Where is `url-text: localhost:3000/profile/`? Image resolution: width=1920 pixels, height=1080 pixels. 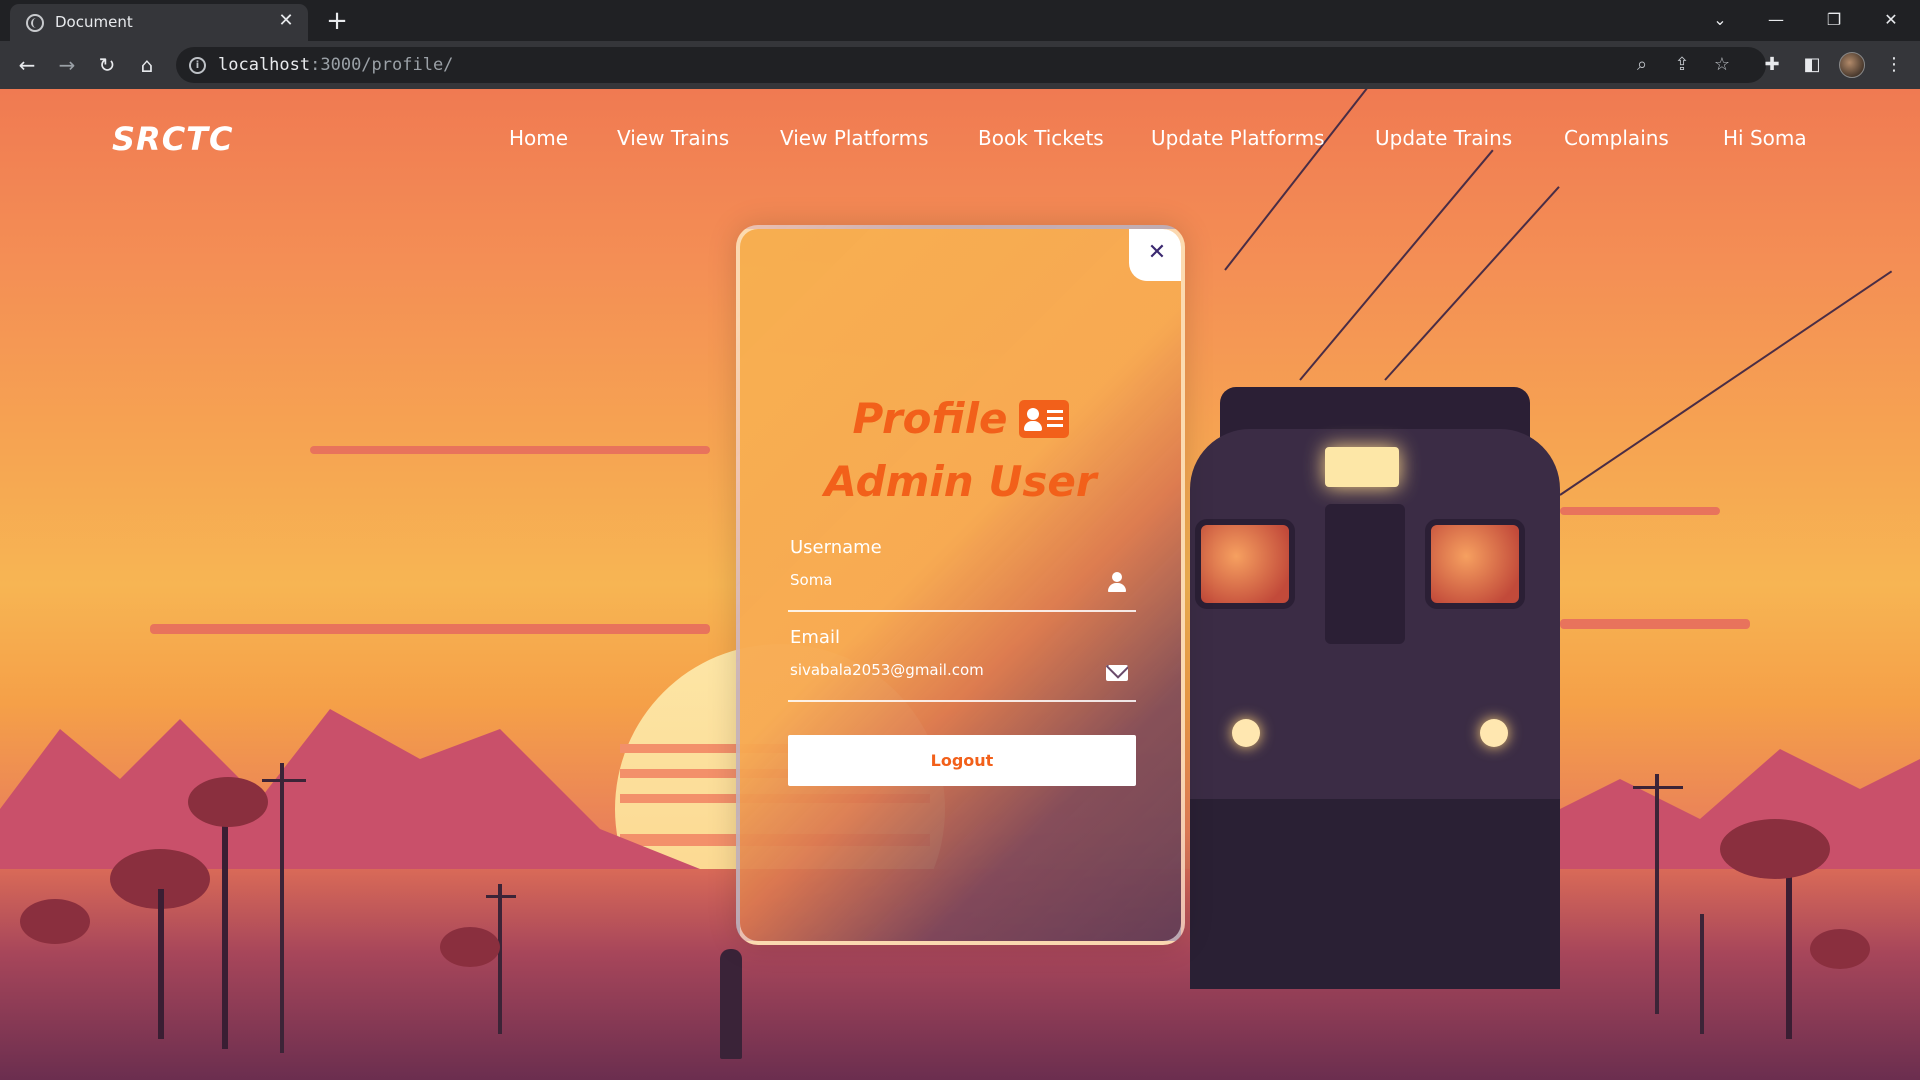 url-text: localhost:3000/profile/ is located at coordinates (335, 65).